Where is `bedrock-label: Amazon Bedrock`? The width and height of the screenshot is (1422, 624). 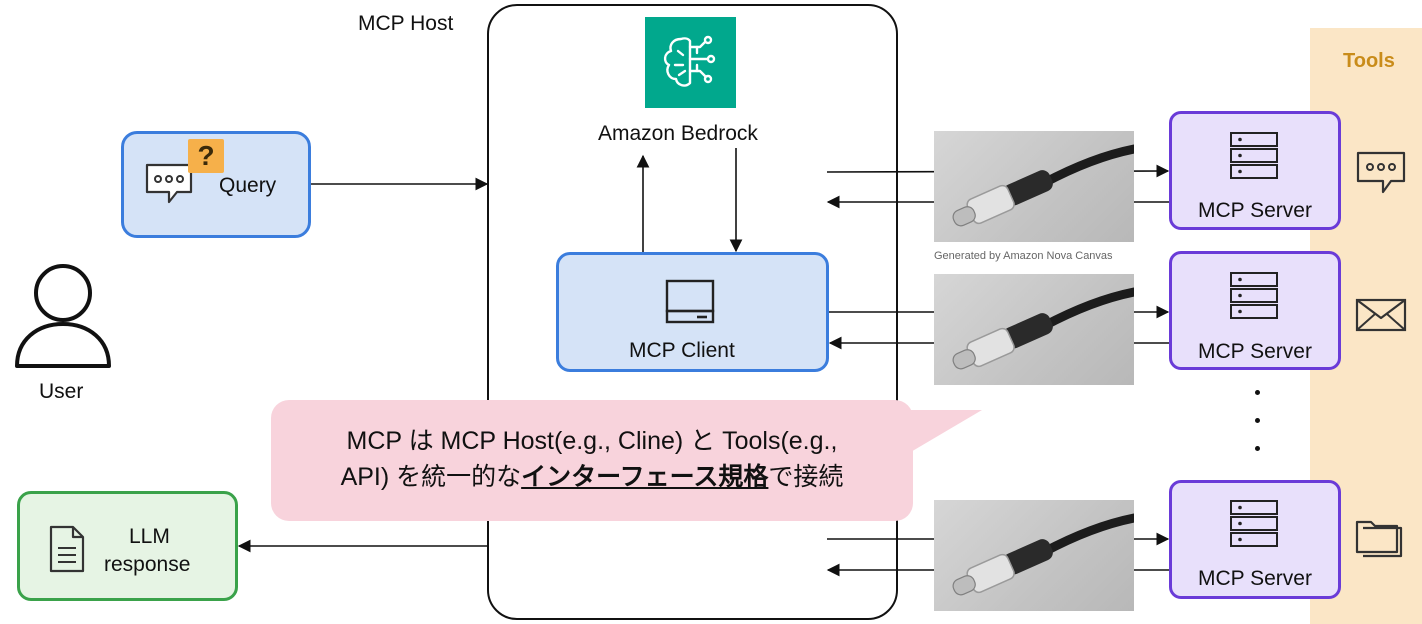 bedrock-label: Amazon Bedrock is located at coordinates (678, 133).